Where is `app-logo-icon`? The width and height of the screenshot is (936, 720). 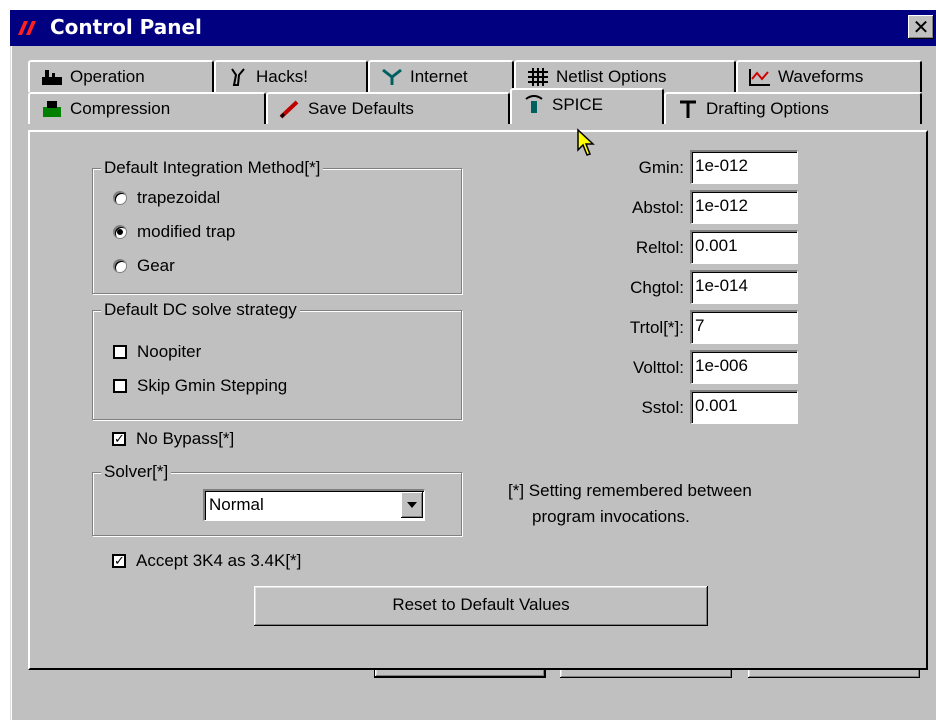
app-logo-icon is located at coordinates (27, 28).